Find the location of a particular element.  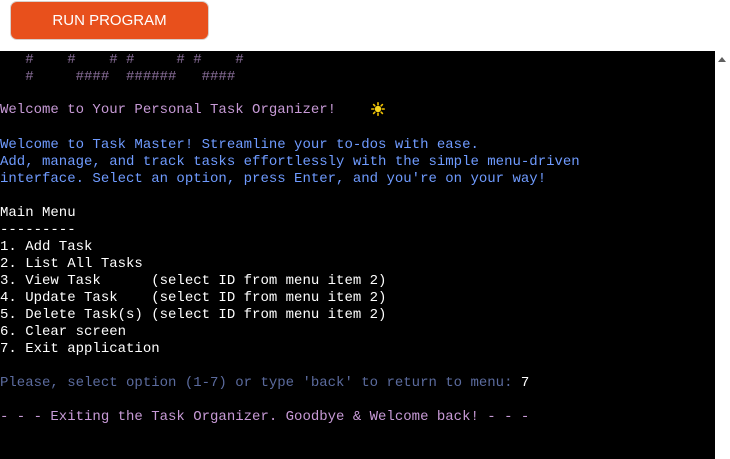

run-program-button: RUN PROGRAM is located at coordinates (109, 20).